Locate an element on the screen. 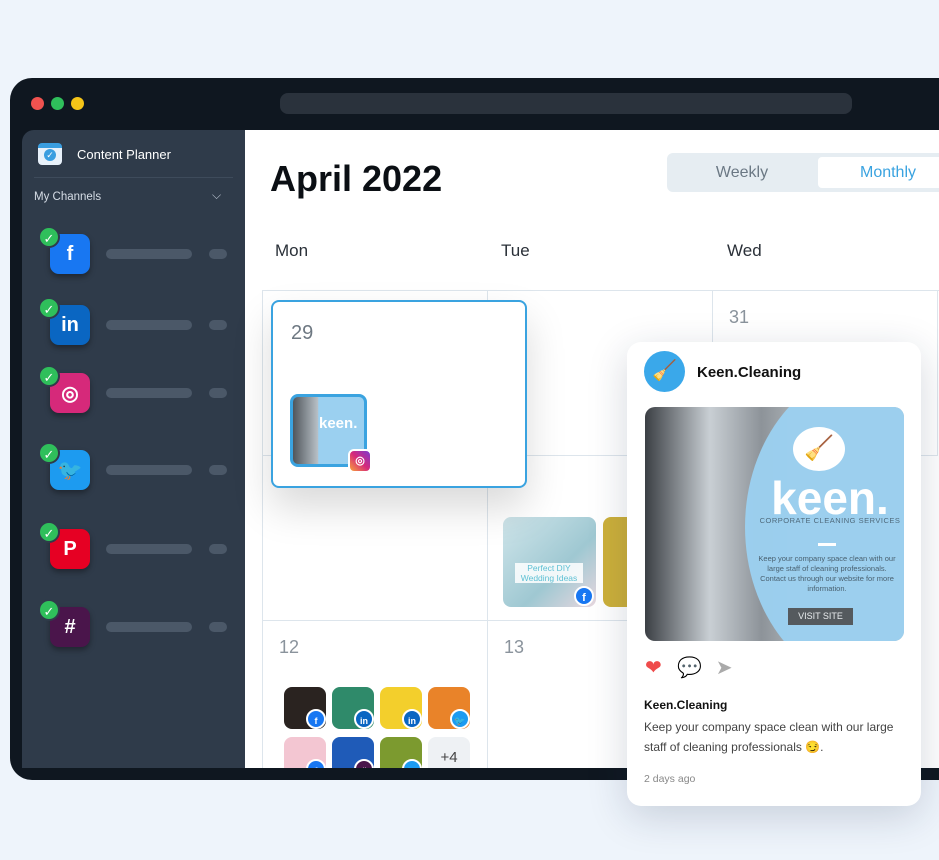 This screenshot has height=860, width=939. comment-icon: 💬 is located at coordinates (689, 668).